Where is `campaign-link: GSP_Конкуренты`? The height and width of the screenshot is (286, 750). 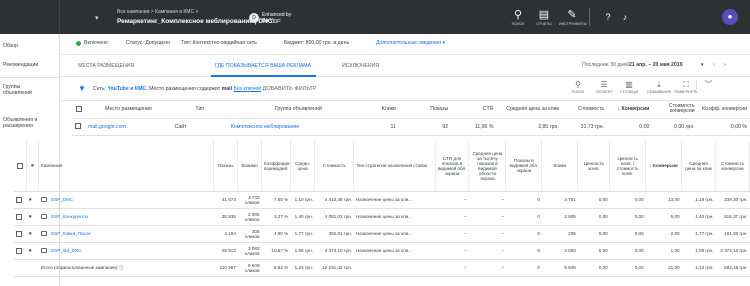
campaign-link: GSP_Конкуренты is located at coordinates (69, 216).